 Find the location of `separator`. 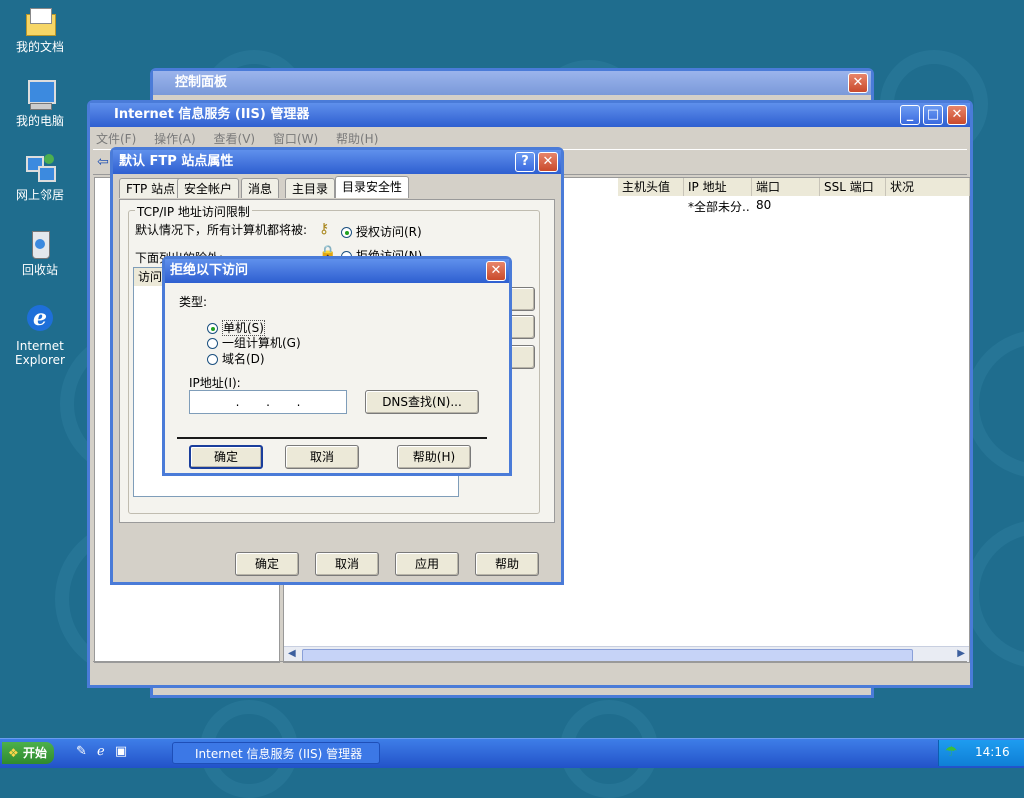

separator is located at coordinates (332, 438).